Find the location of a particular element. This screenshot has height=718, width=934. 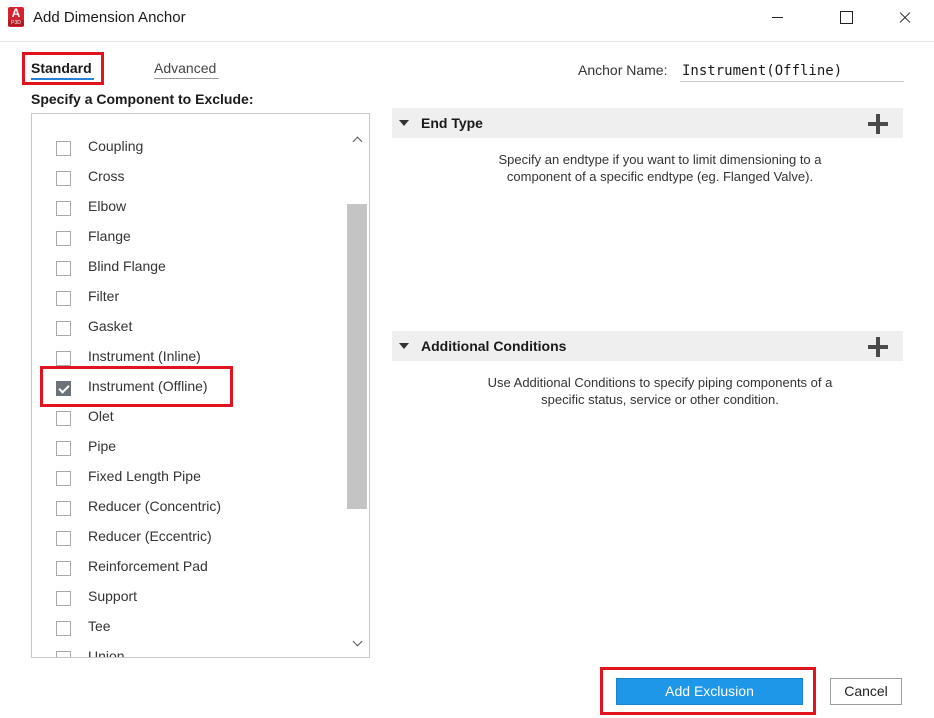

list-item-label: Union is located at coordinates (106, 653).